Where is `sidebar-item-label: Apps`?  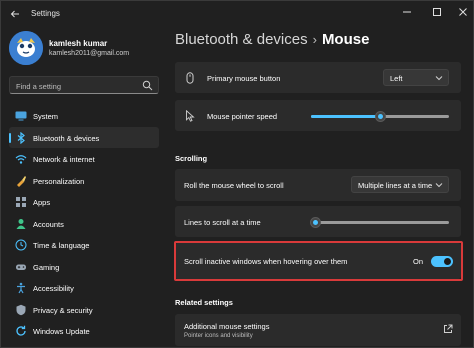 sidebar-item-label: Apps is located at coordinates (42, 202).